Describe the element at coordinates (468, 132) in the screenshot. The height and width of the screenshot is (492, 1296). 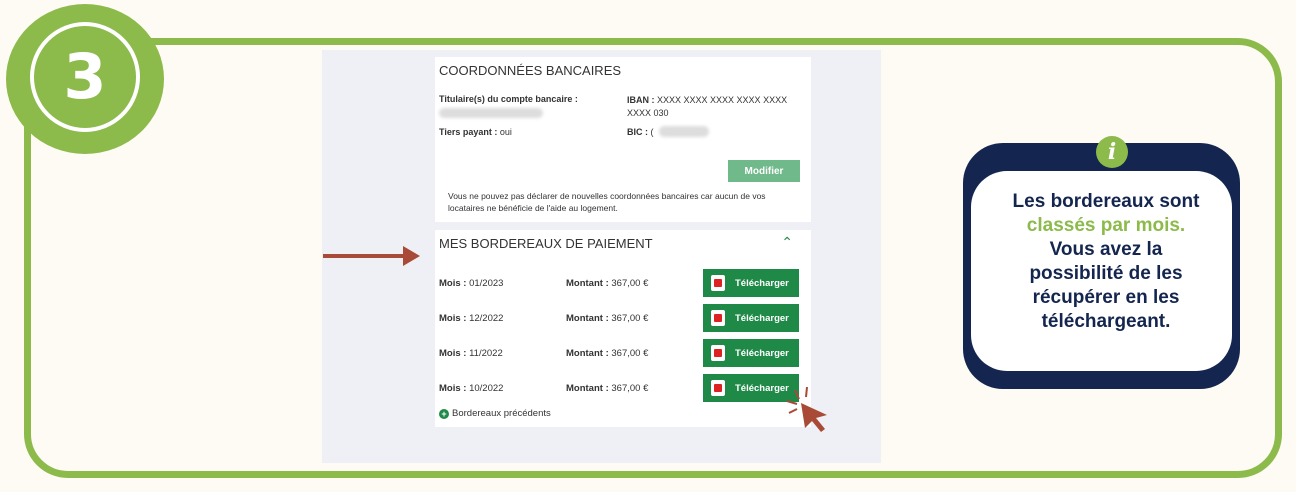
I see `tiers-label: Tiers payant :` at that location.